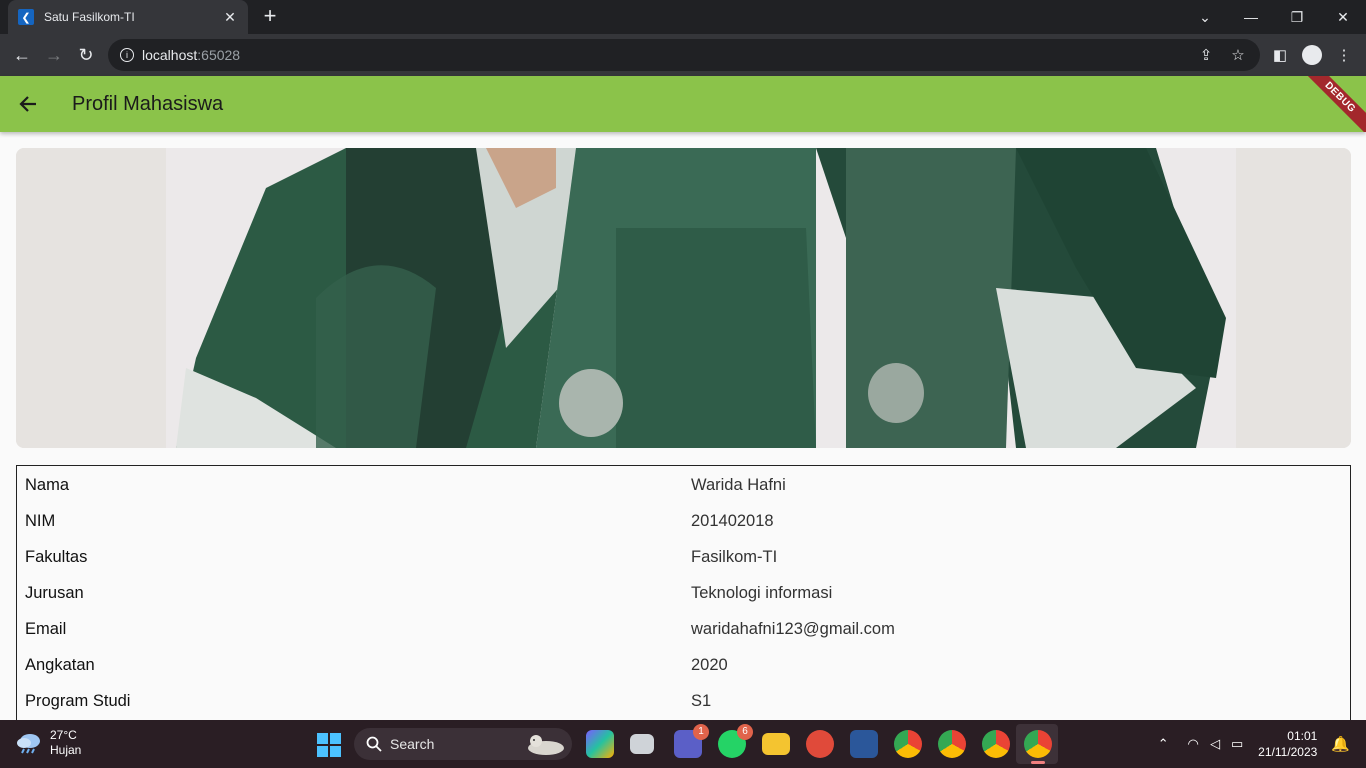 The width and height of the screenshot is (1366, 768). What do you see at coordinates (709, 664) in the screenshot?
I see `row-value: 2020` at bounding box center [709, 664].